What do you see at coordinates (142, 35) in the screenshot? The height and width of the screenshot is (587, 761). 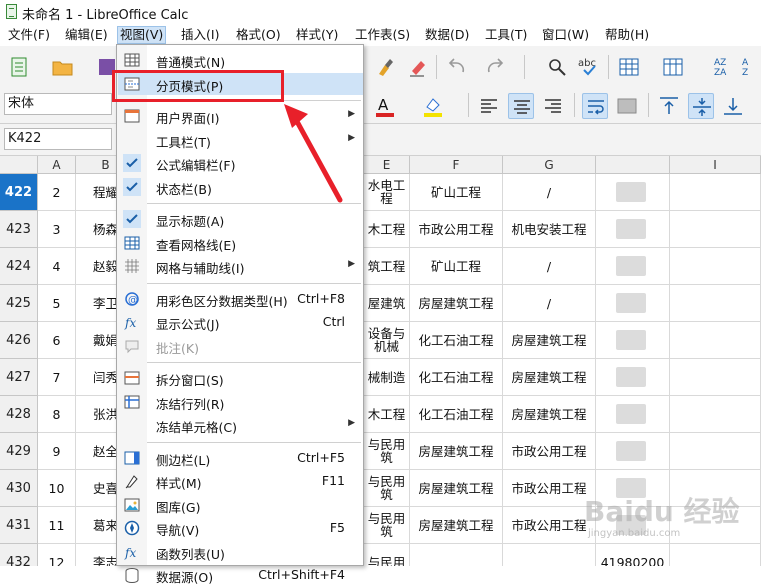 I see `menu-view: 视图(V)` at bounding box center [142, 35].